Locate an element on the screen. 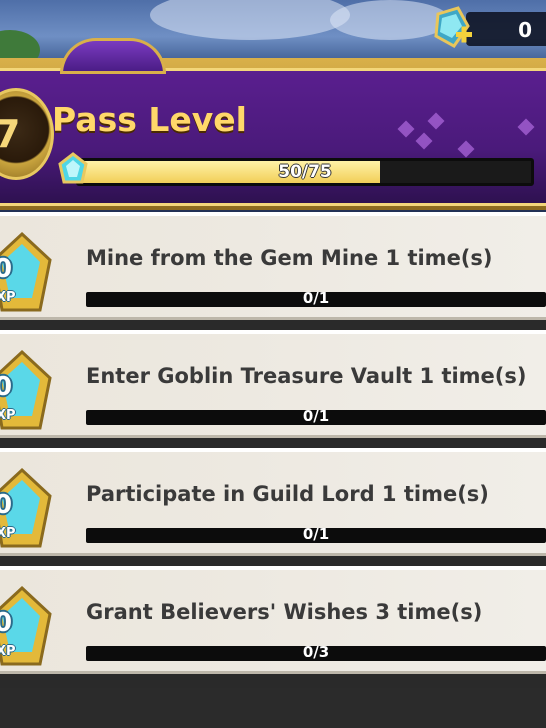 This screenshot has height=728, width=546. quest-description: Mine from the Gem Mine 1 time(s) is located at coordinates (289, 258).